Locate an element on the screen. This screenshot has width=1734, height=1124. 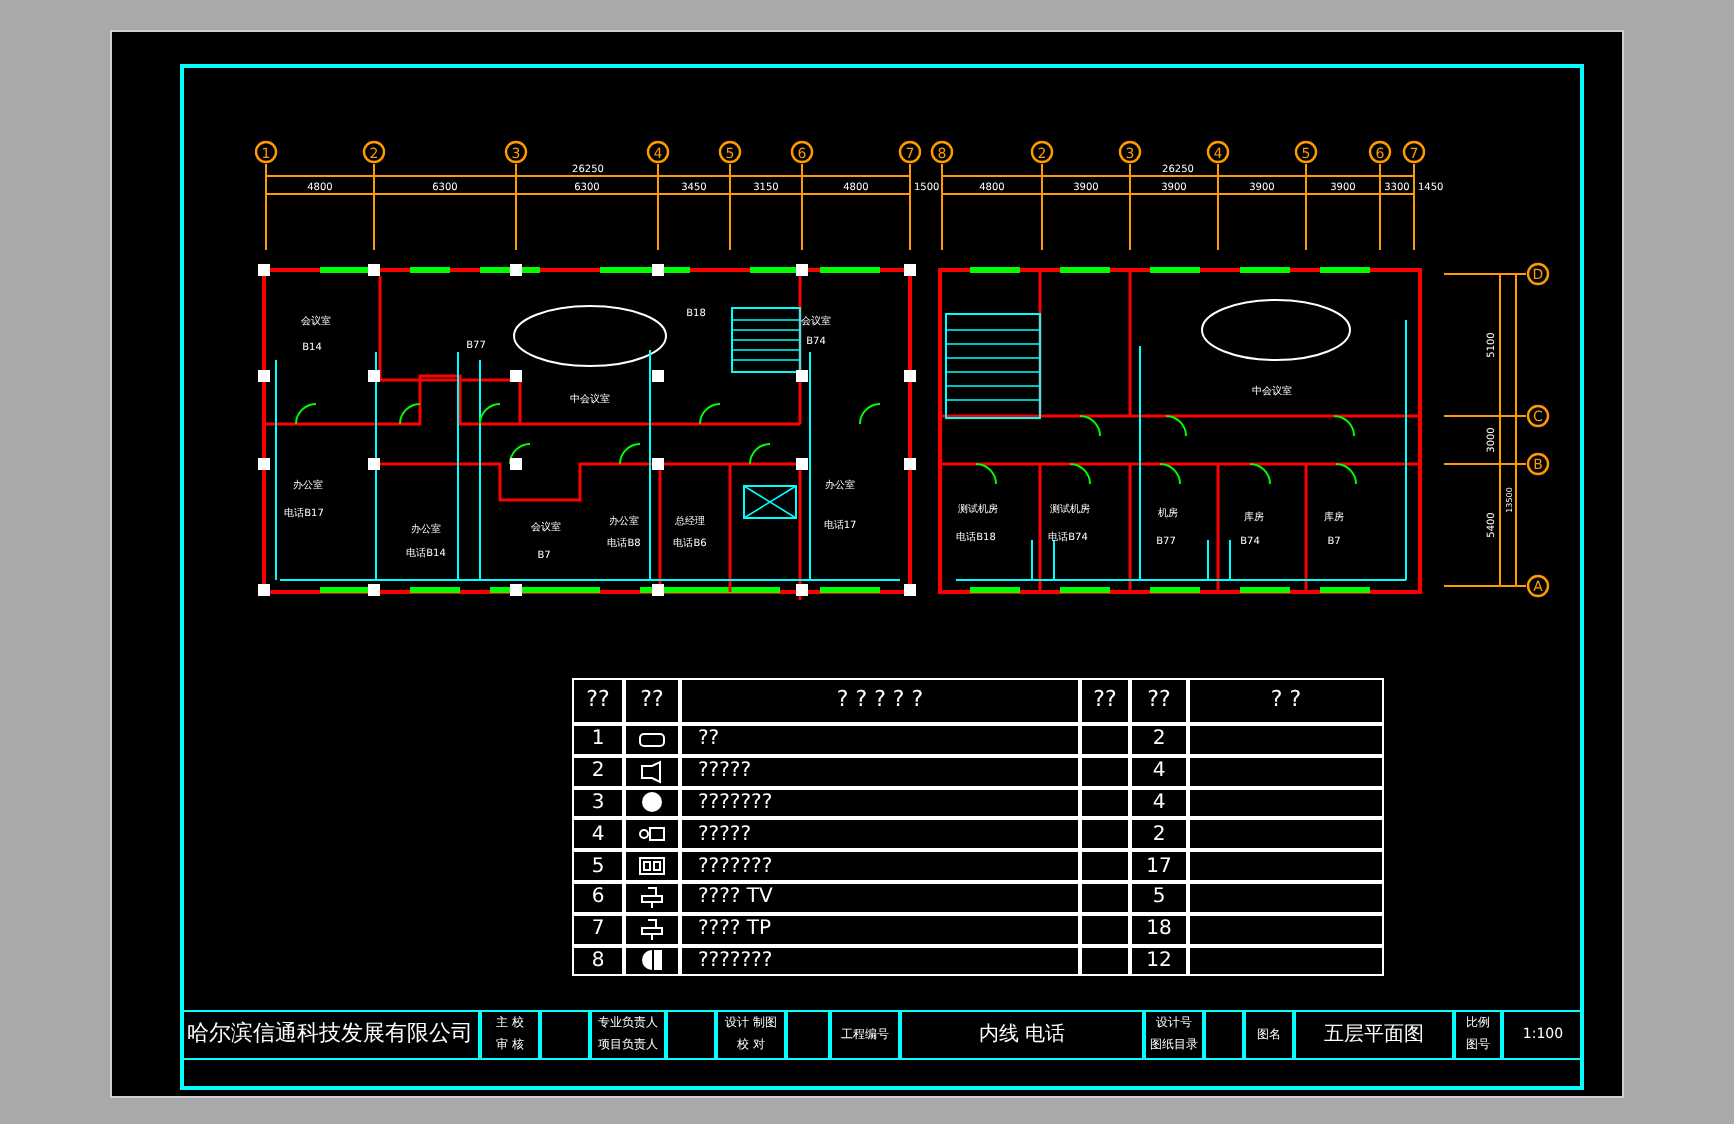
table-cell: 1 is located at coordinates (598, 740).